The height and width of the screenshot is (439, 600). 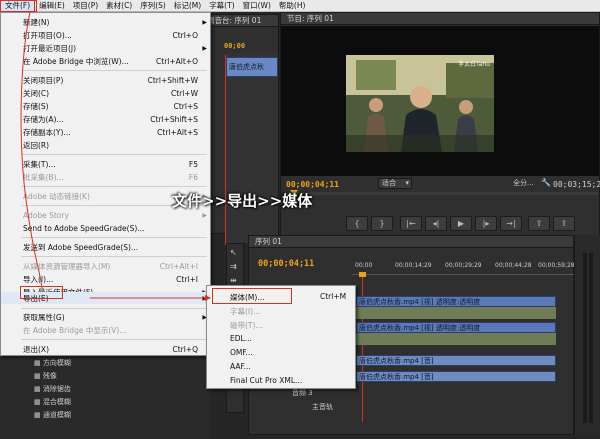 I want to click on tutorial-caption: 文件>>导出>>媒体, so click(x=242, y=201).